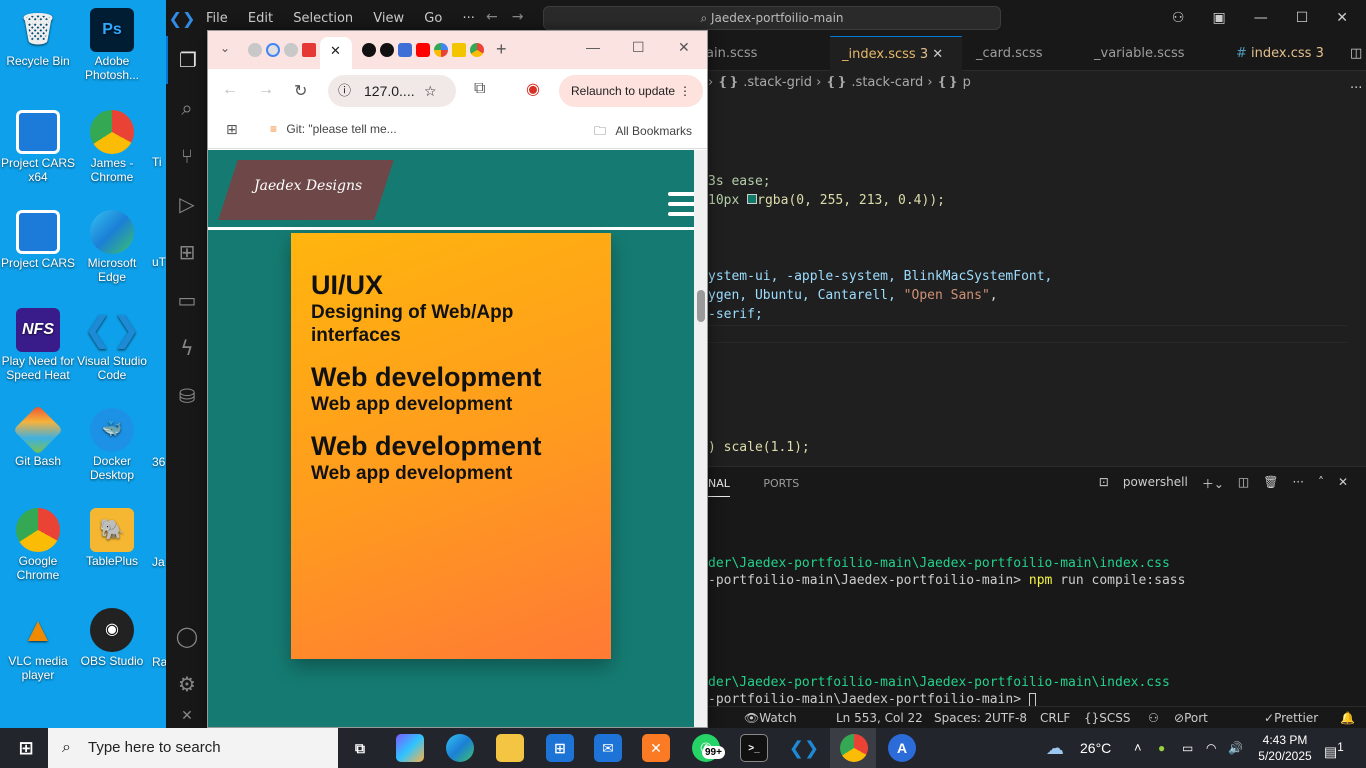  I want to click on chrome-taskbar-icon, so click(854, 748).